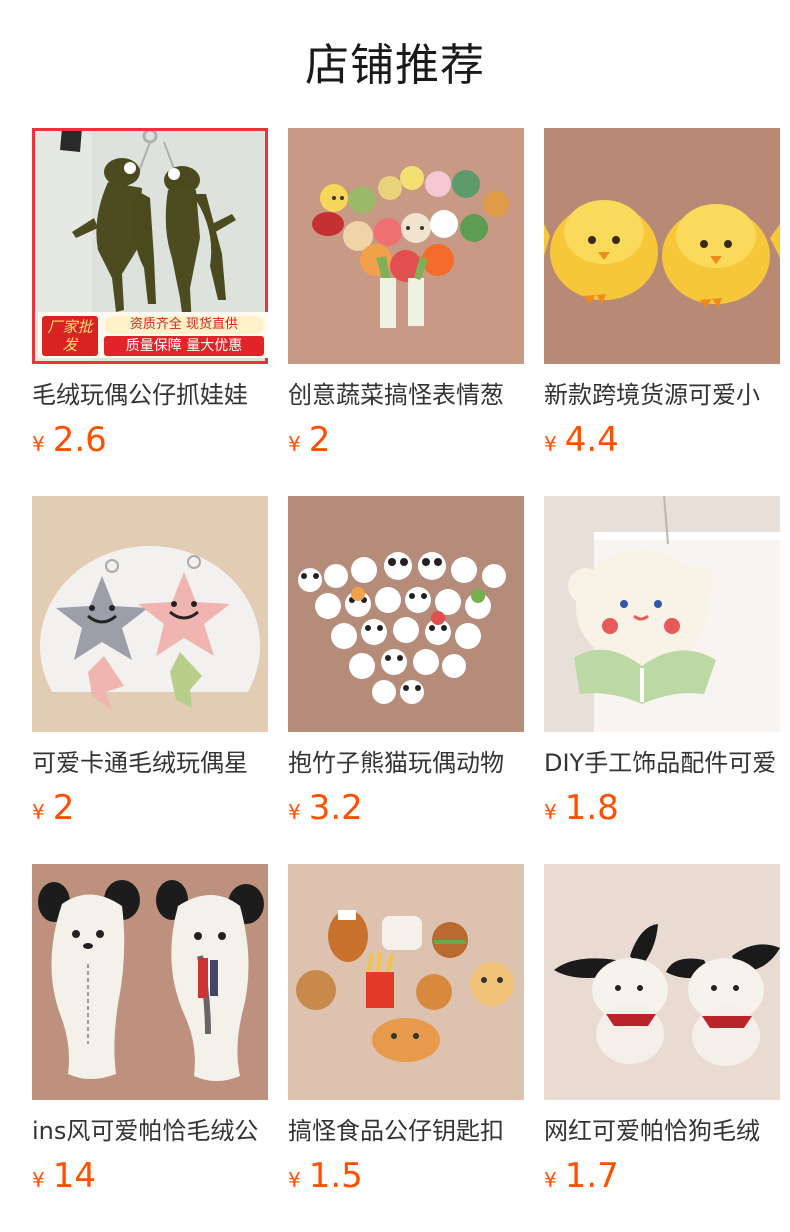 This screenshot has height=1232, width=790. What do you see at coordinates (335, 1176) in the screenshot?
I see `price-value: 1.5` at bounding box center [335, 1176].